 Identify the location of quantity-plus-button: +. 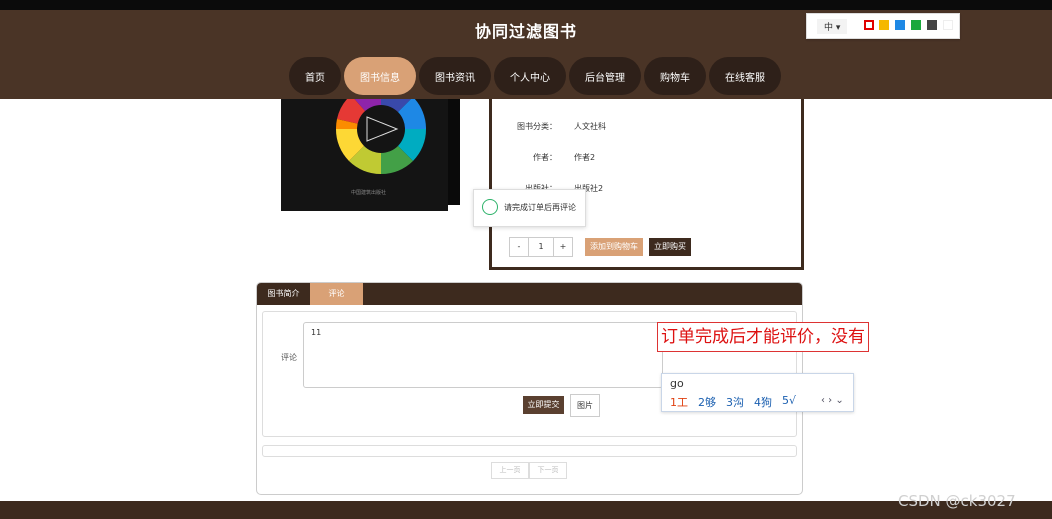
(563, 247).